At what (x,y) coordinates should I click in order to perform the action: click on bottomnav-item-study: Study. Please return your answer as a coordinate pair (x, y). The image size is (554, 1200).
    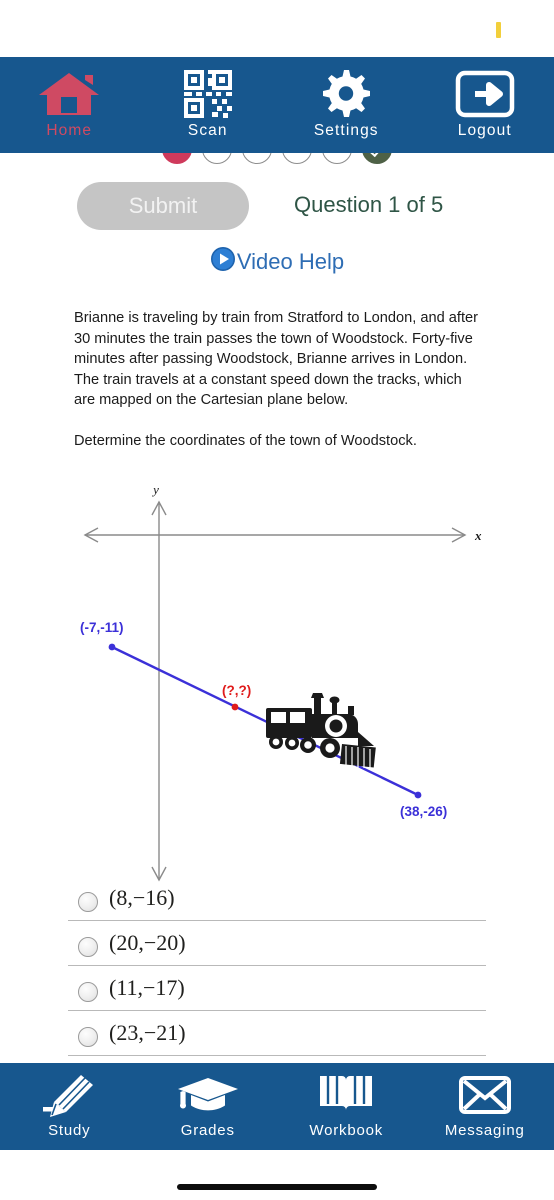
    Looking at the image, I should click on (69, 1106).